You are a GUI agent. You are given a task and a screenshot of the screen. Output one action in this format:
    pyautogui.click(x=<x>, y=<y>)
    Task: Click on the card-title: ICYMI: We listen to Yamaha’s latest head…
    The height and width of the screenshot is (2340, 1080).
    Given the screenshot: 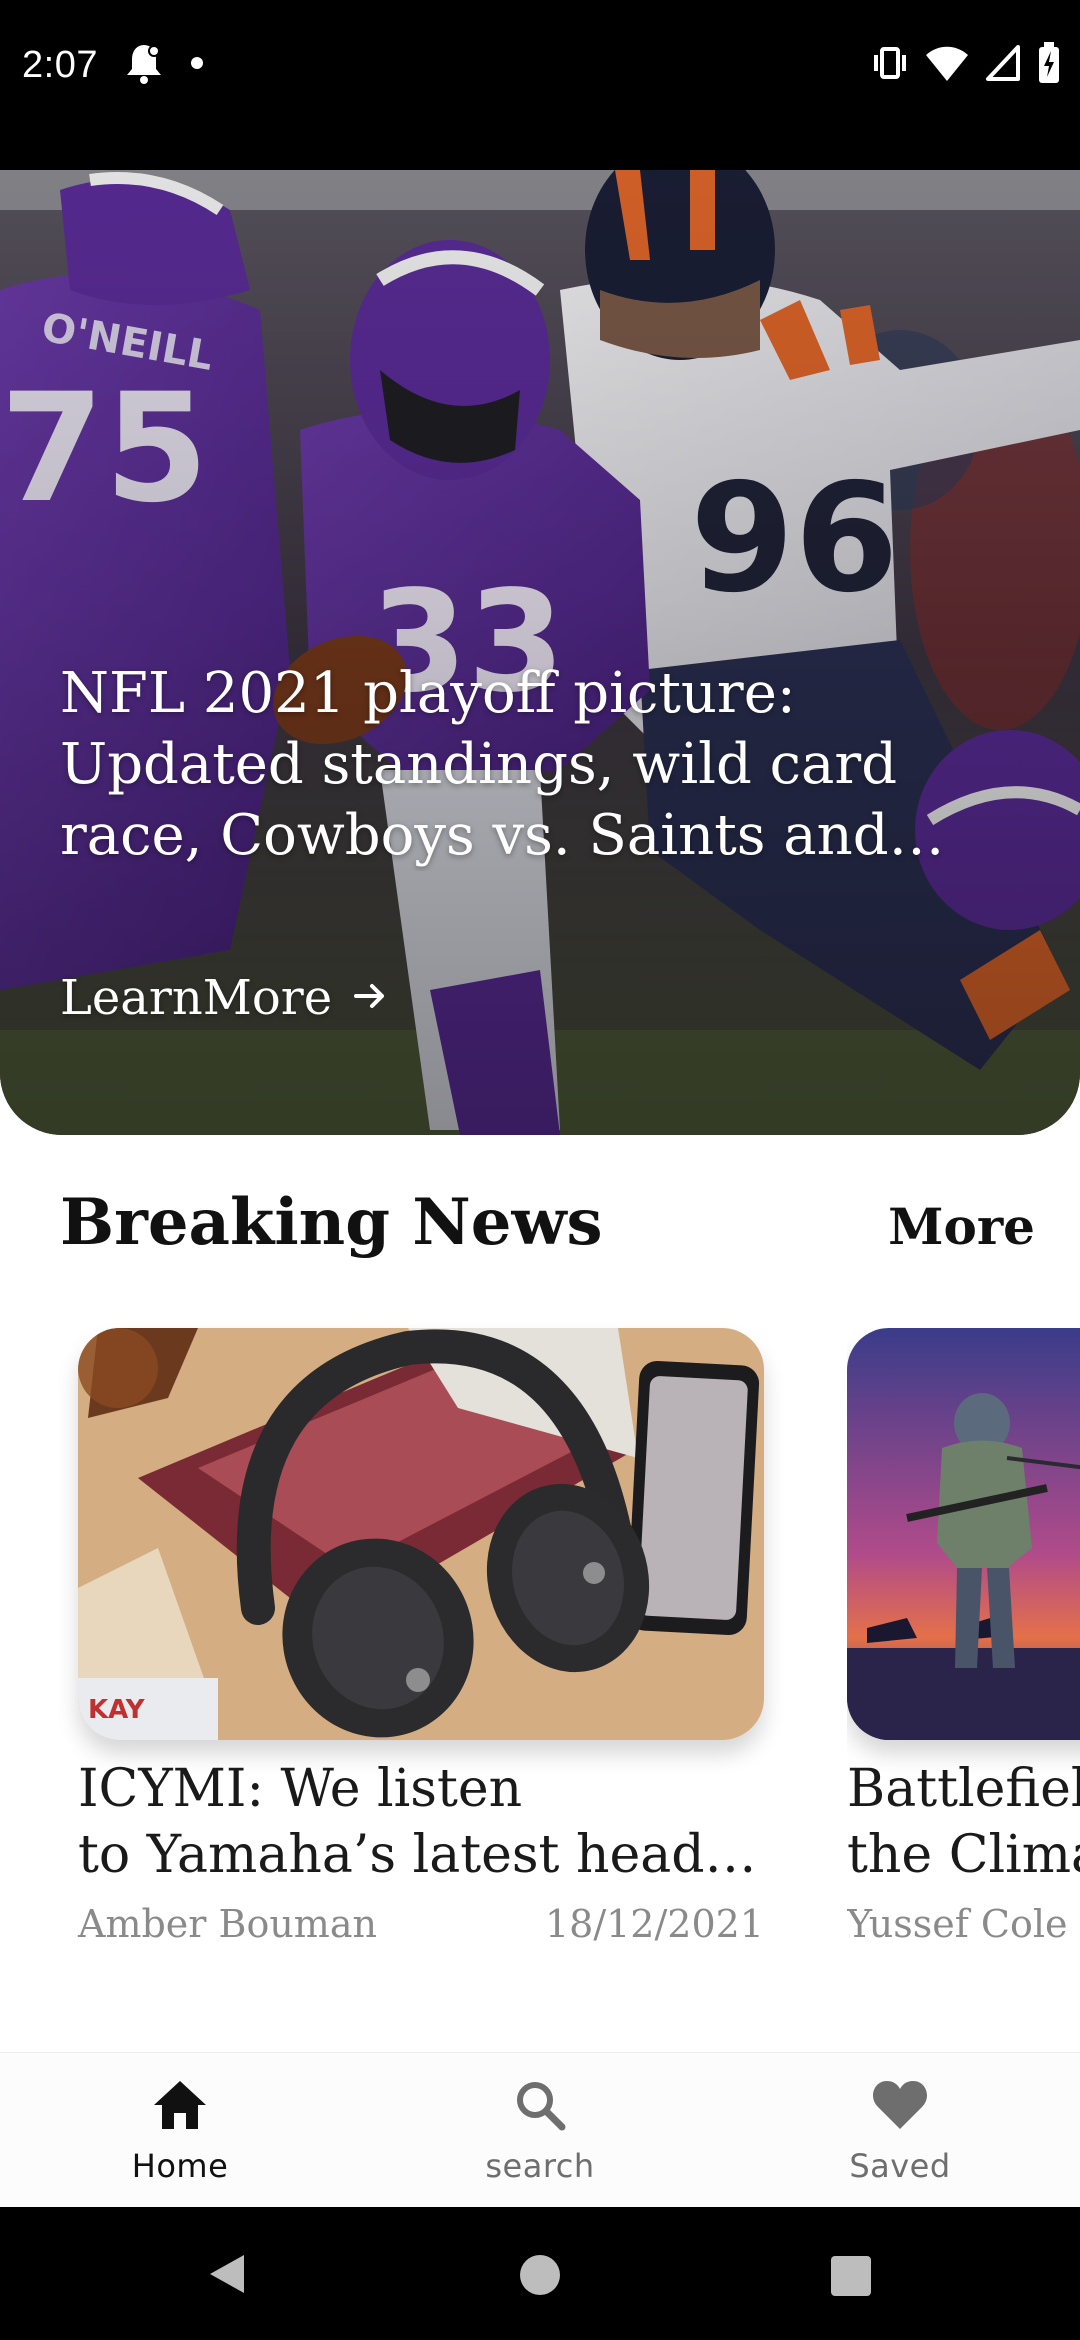 What is the action you would take?
    pyautogui.click(x=428, y=1822)
    